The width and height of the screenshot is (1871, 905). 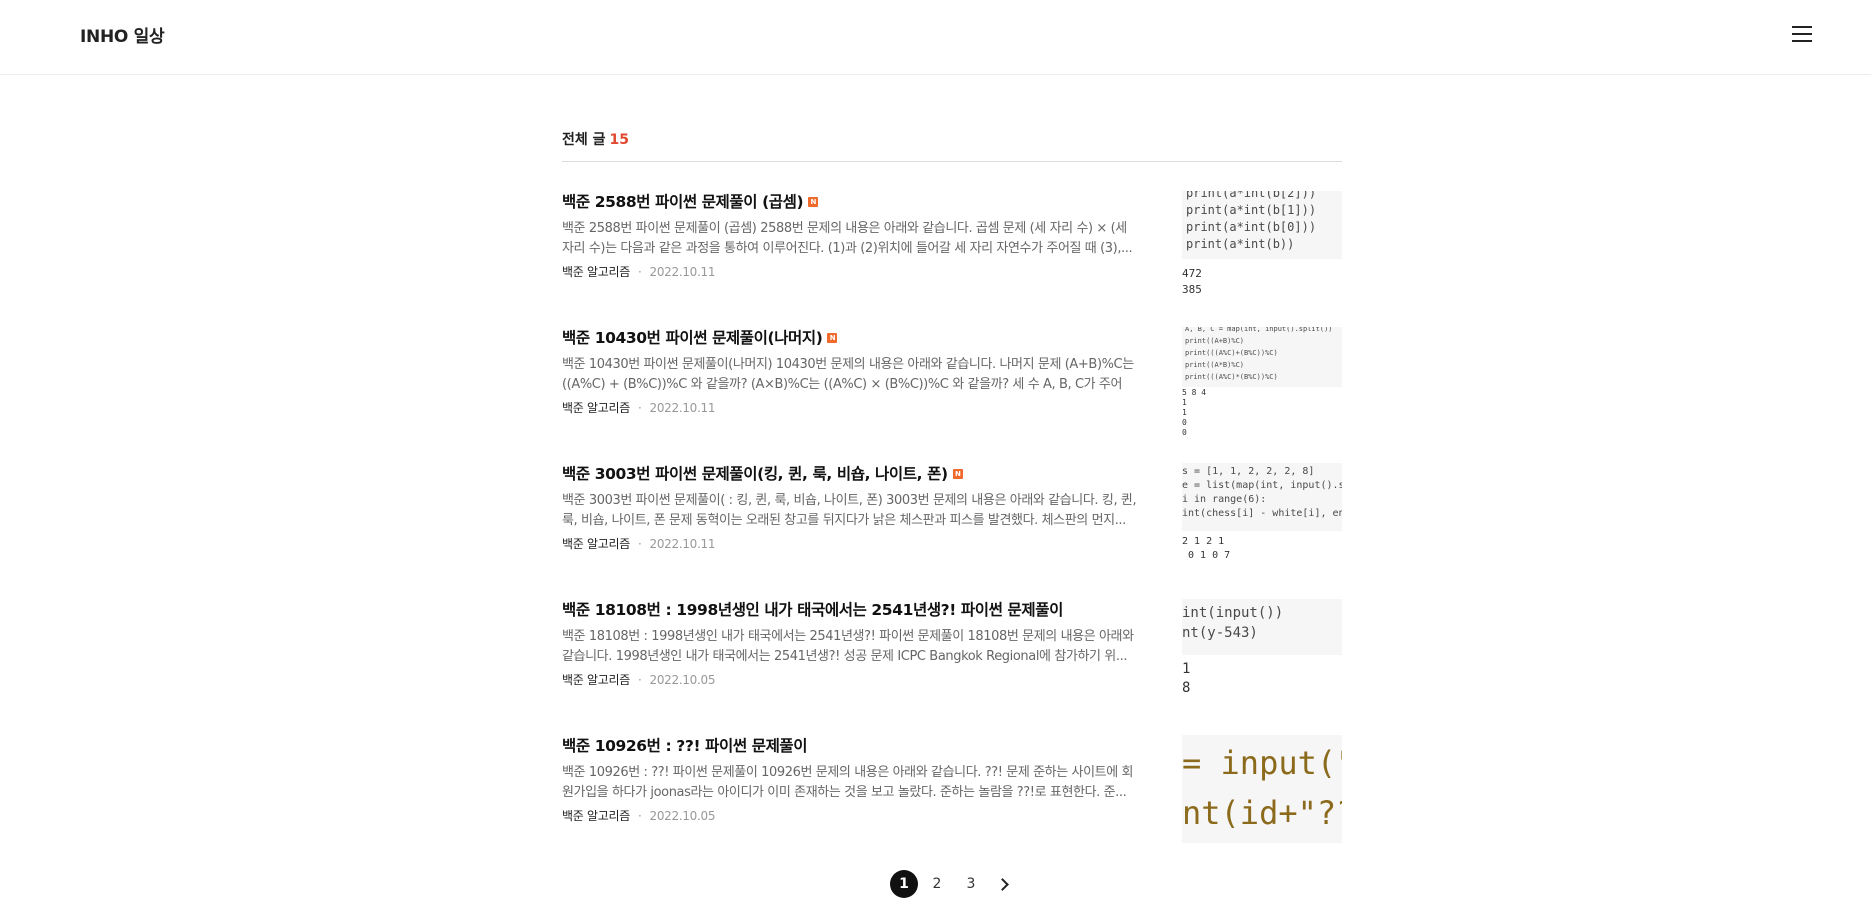 What do you see at coordinates (1215, 365) in the screenshot?
I see `code-line: print((A*B)%C)` at bounding box center [1215, 365].